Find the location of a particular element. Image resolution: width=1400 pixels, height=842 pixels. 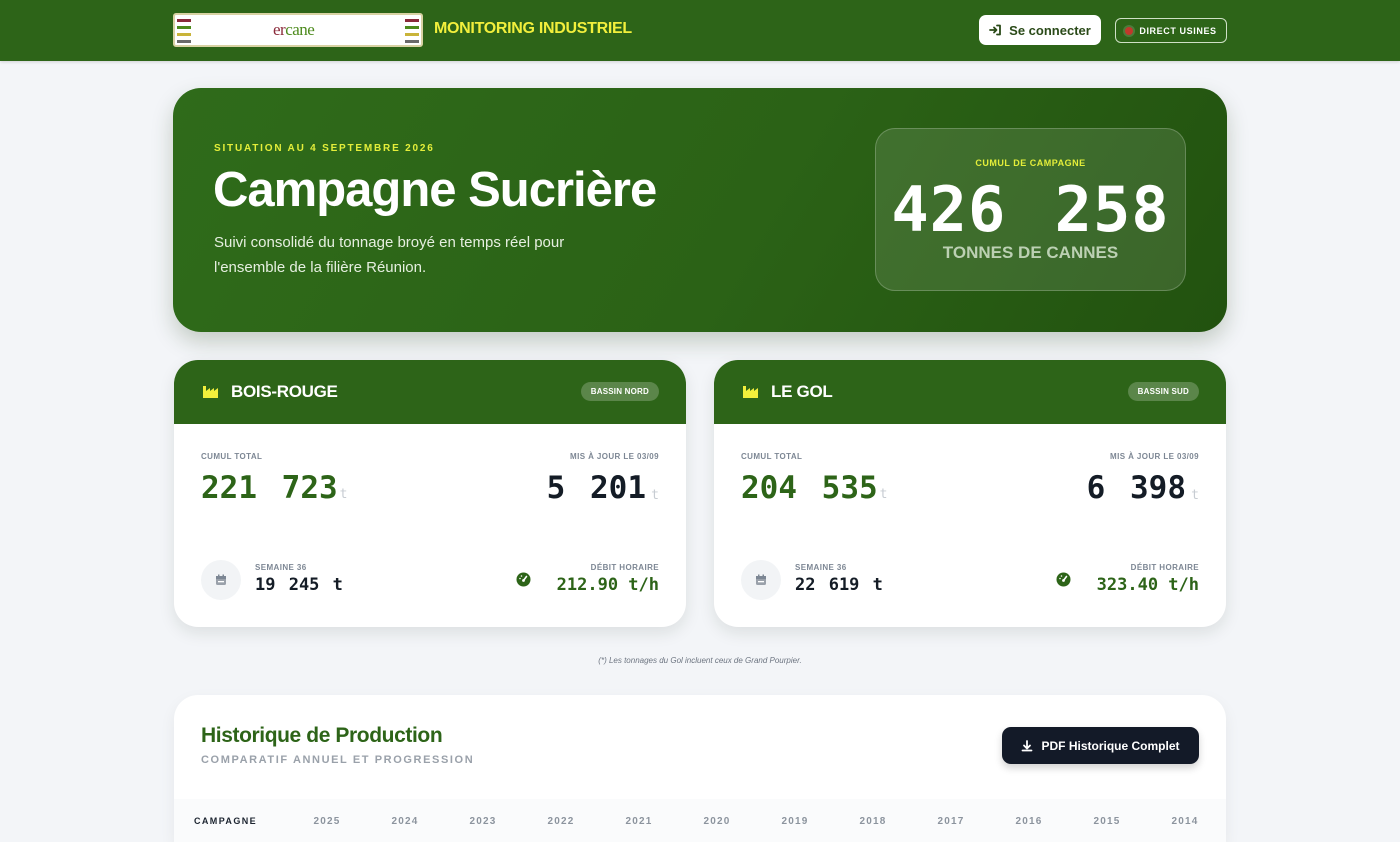

history-title: Historique de Production is located at coordinates (322, 735).